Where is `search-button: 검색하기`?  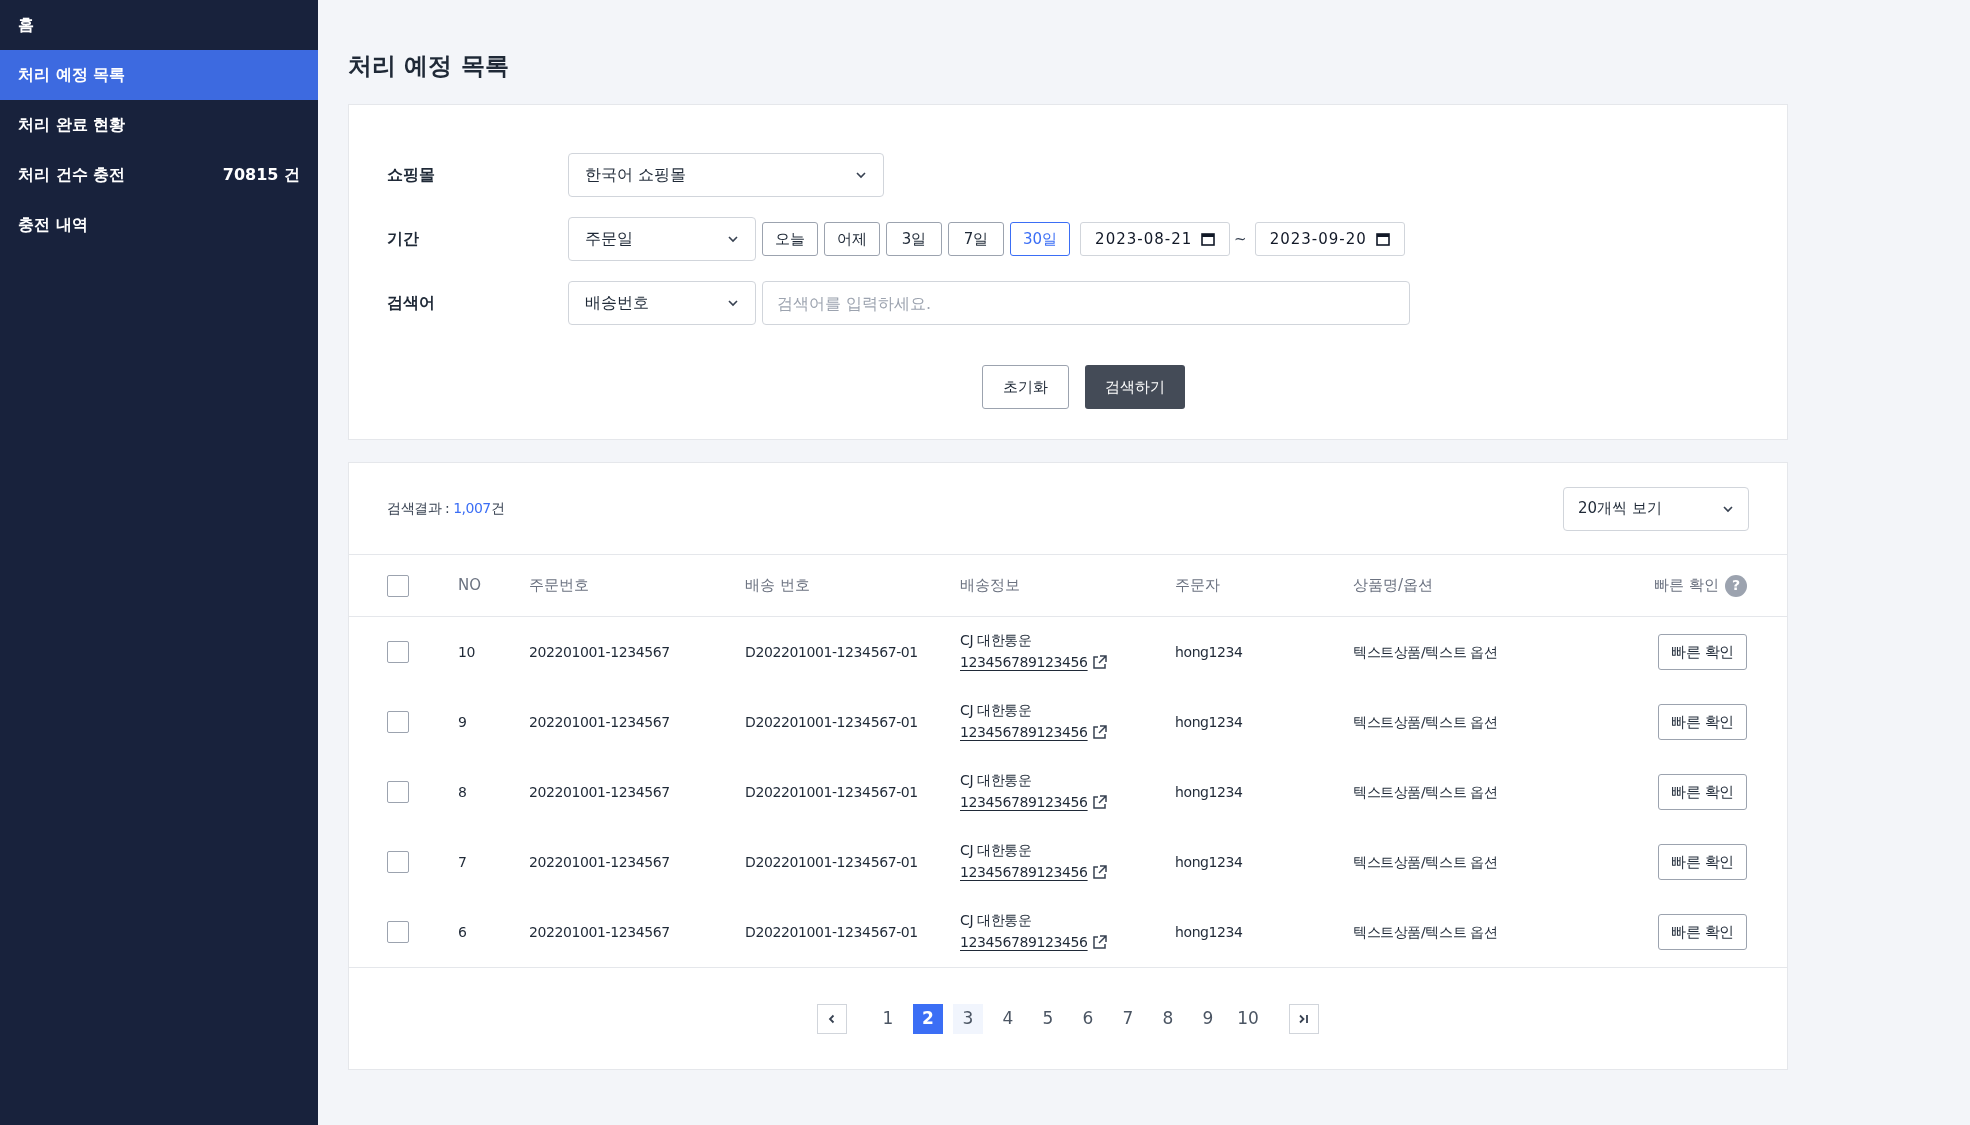 search-button: 검색하기 is located at coordinates (1134, 387).